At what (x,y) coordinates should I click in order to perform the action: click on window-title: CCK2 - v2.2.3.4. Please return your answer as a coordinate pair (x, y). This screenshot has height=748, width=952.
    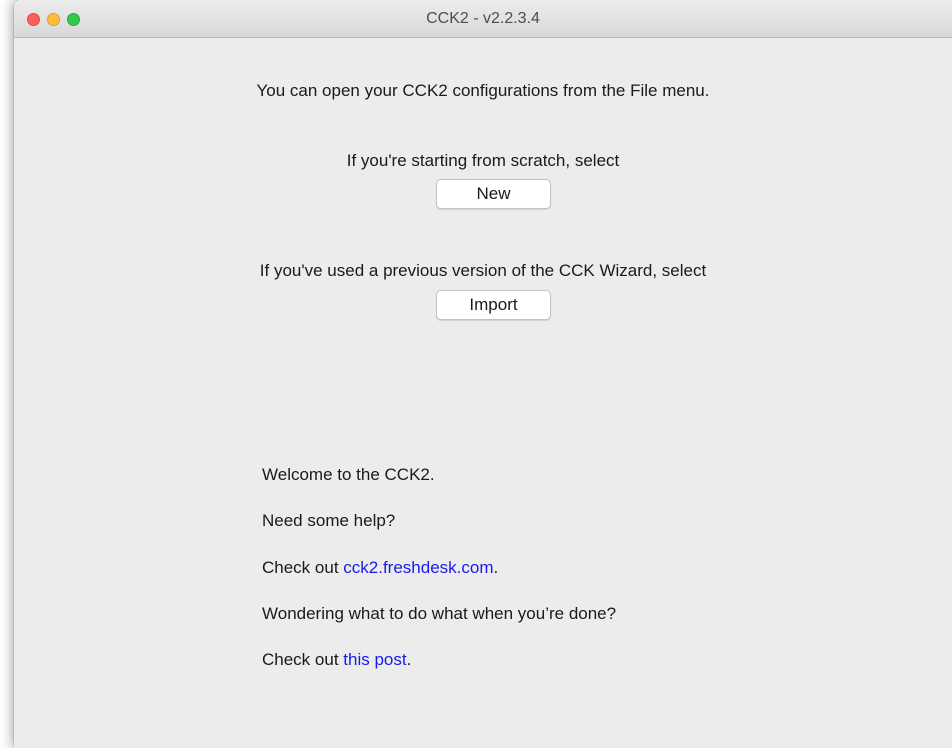
    Looking at the image, I should click on (483, 18).